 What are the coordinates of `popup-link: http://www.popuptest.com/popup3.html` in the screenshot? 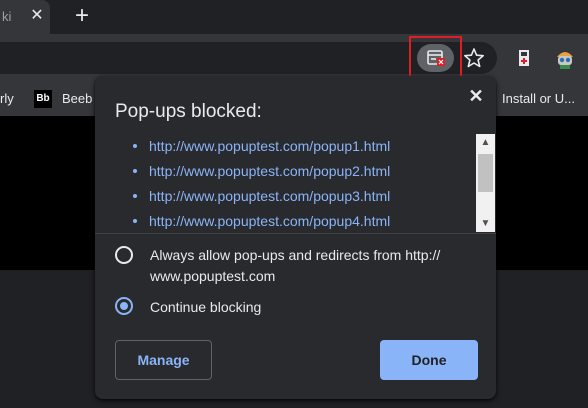 It's located at (269, 196).